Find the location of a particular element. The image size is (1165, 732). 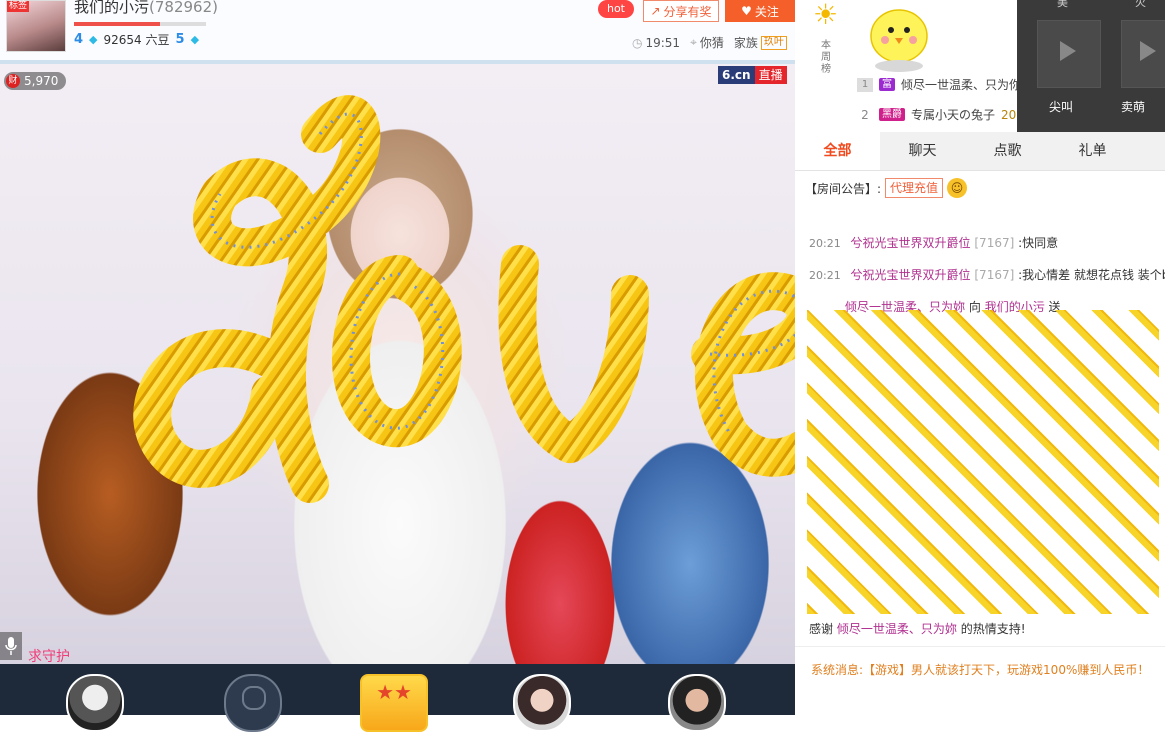

wealth-icon: 财 is located at coordinates (13, 81).